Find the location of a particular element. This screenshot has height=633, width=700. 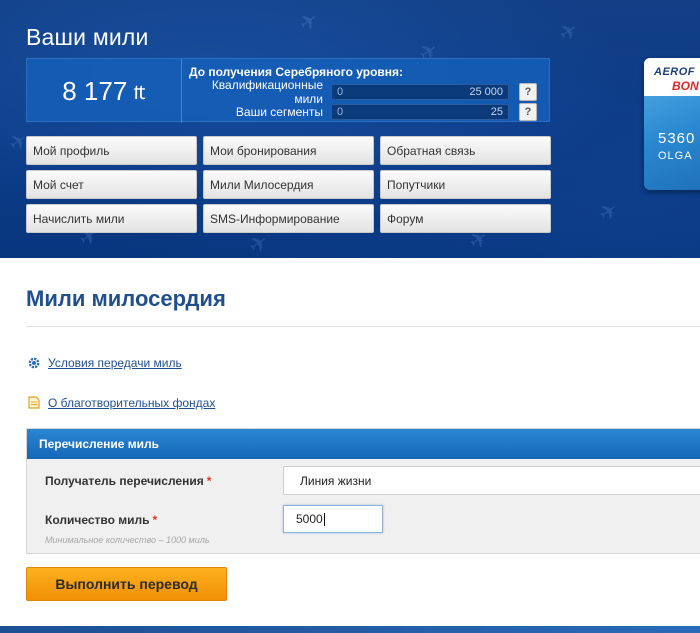

miles-balance-value: 8 177 is located at coordinates (95, 90).